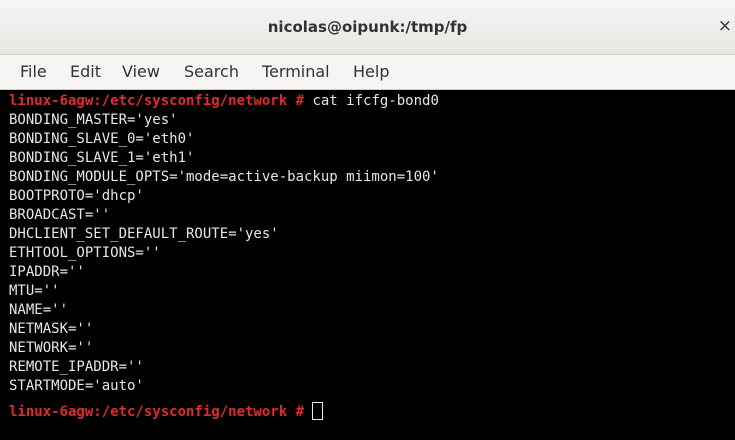  I want to click on window-title: nicolas@oipunk:/tmp/fp, so click(367, 27).